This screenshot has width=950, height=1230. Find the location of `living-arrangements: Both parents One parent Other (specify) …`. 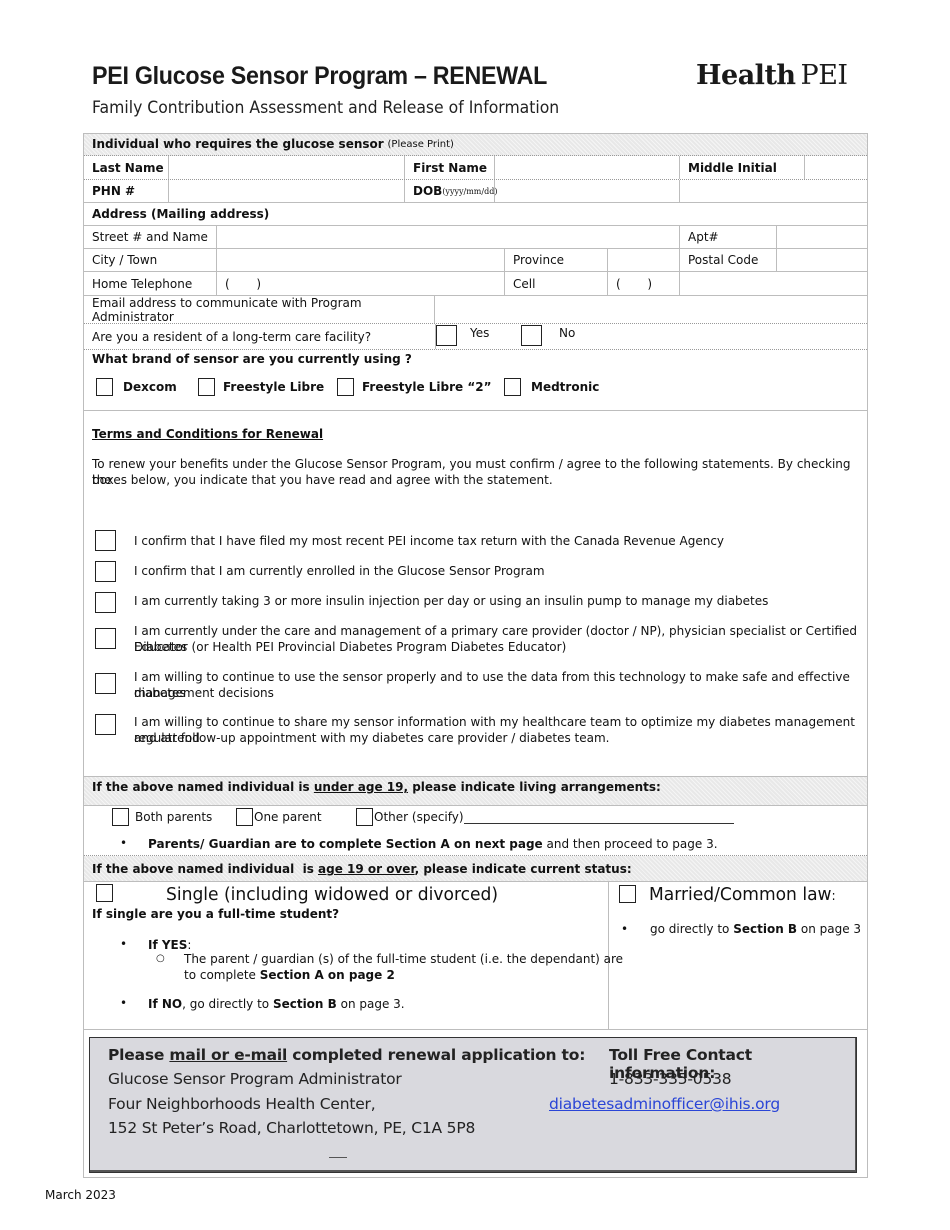

living-arrangements: Both parents One parent Other (specify) … is located at coordinates (475, 831).